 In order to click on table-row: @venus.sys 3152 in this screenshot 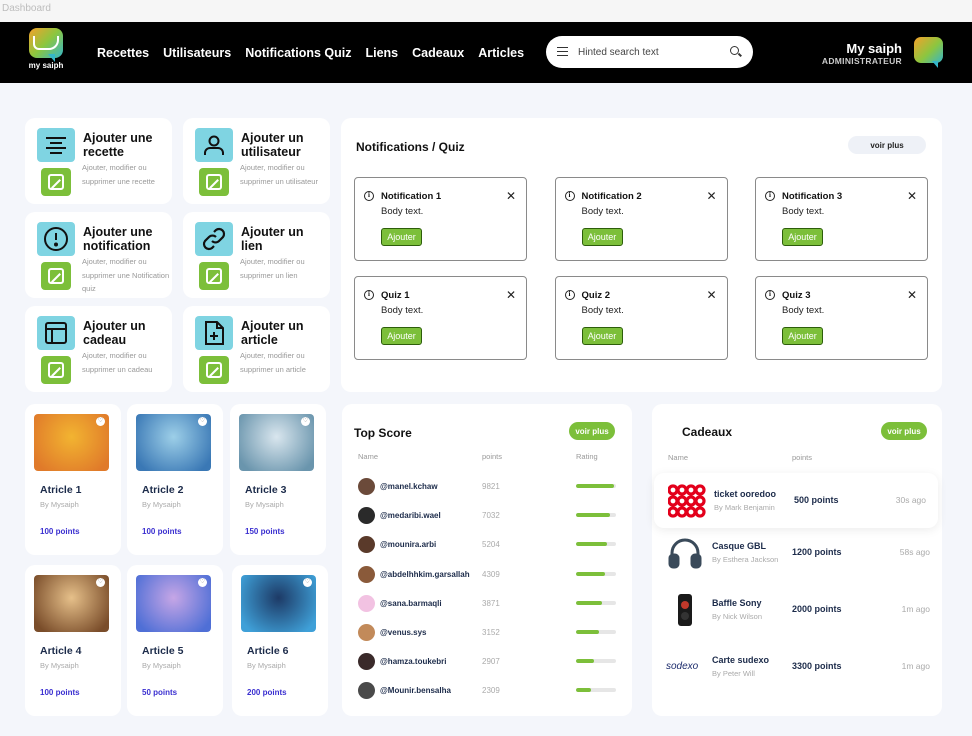, I will do `click(487, 632)`.